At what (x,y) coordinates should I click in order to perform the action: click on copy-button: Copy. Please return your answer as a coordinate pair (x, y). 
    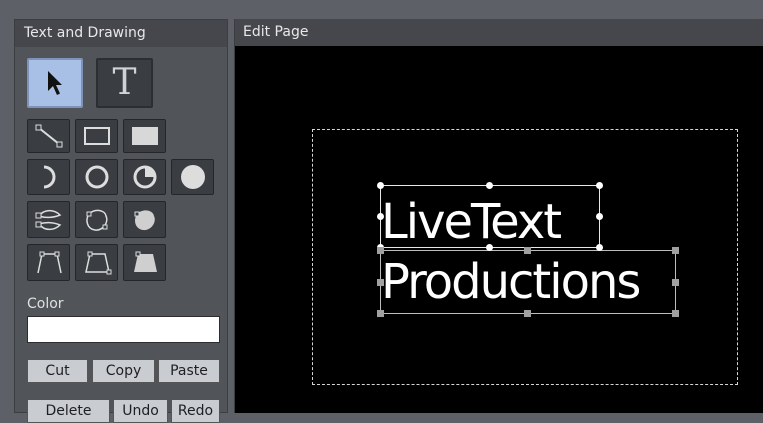
    Looking at the image, I should click on (123, 371).